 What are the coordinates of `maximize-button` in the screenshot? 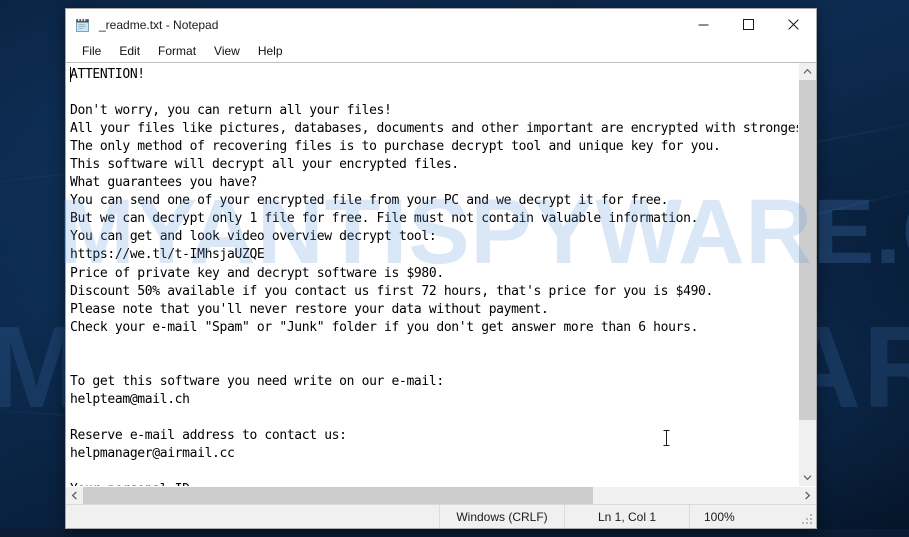 It's located at (748, 24).